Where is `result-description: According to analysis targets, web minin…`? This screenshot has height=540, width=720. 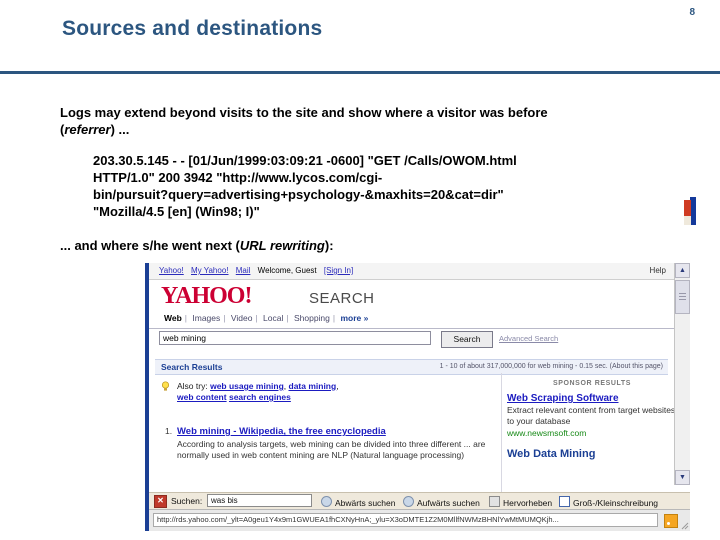
result-description: According to analysis targets, web minin… is located at coordinates (331, 449).